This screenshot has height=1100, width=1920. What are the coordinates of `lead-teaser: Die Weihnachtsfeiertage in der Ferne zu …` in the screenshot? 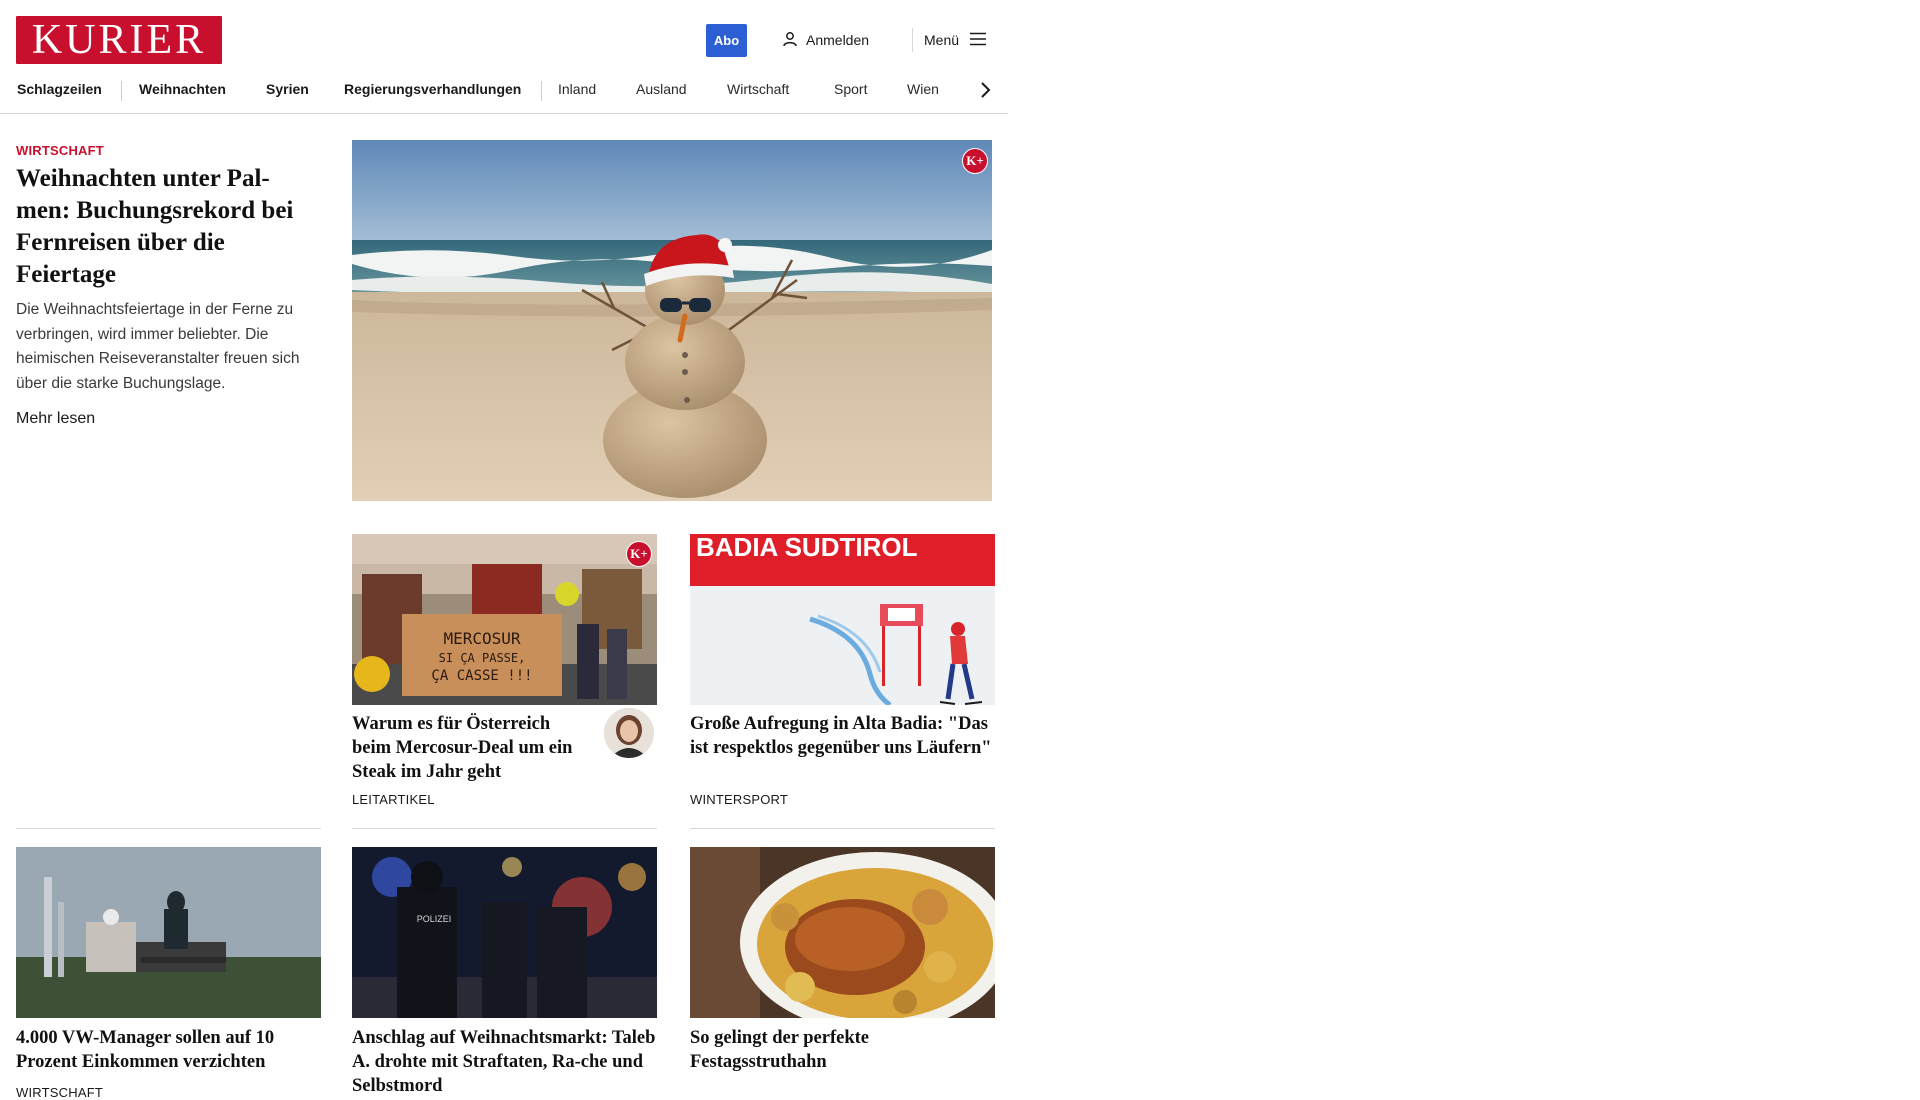 It's located at (158, 346).